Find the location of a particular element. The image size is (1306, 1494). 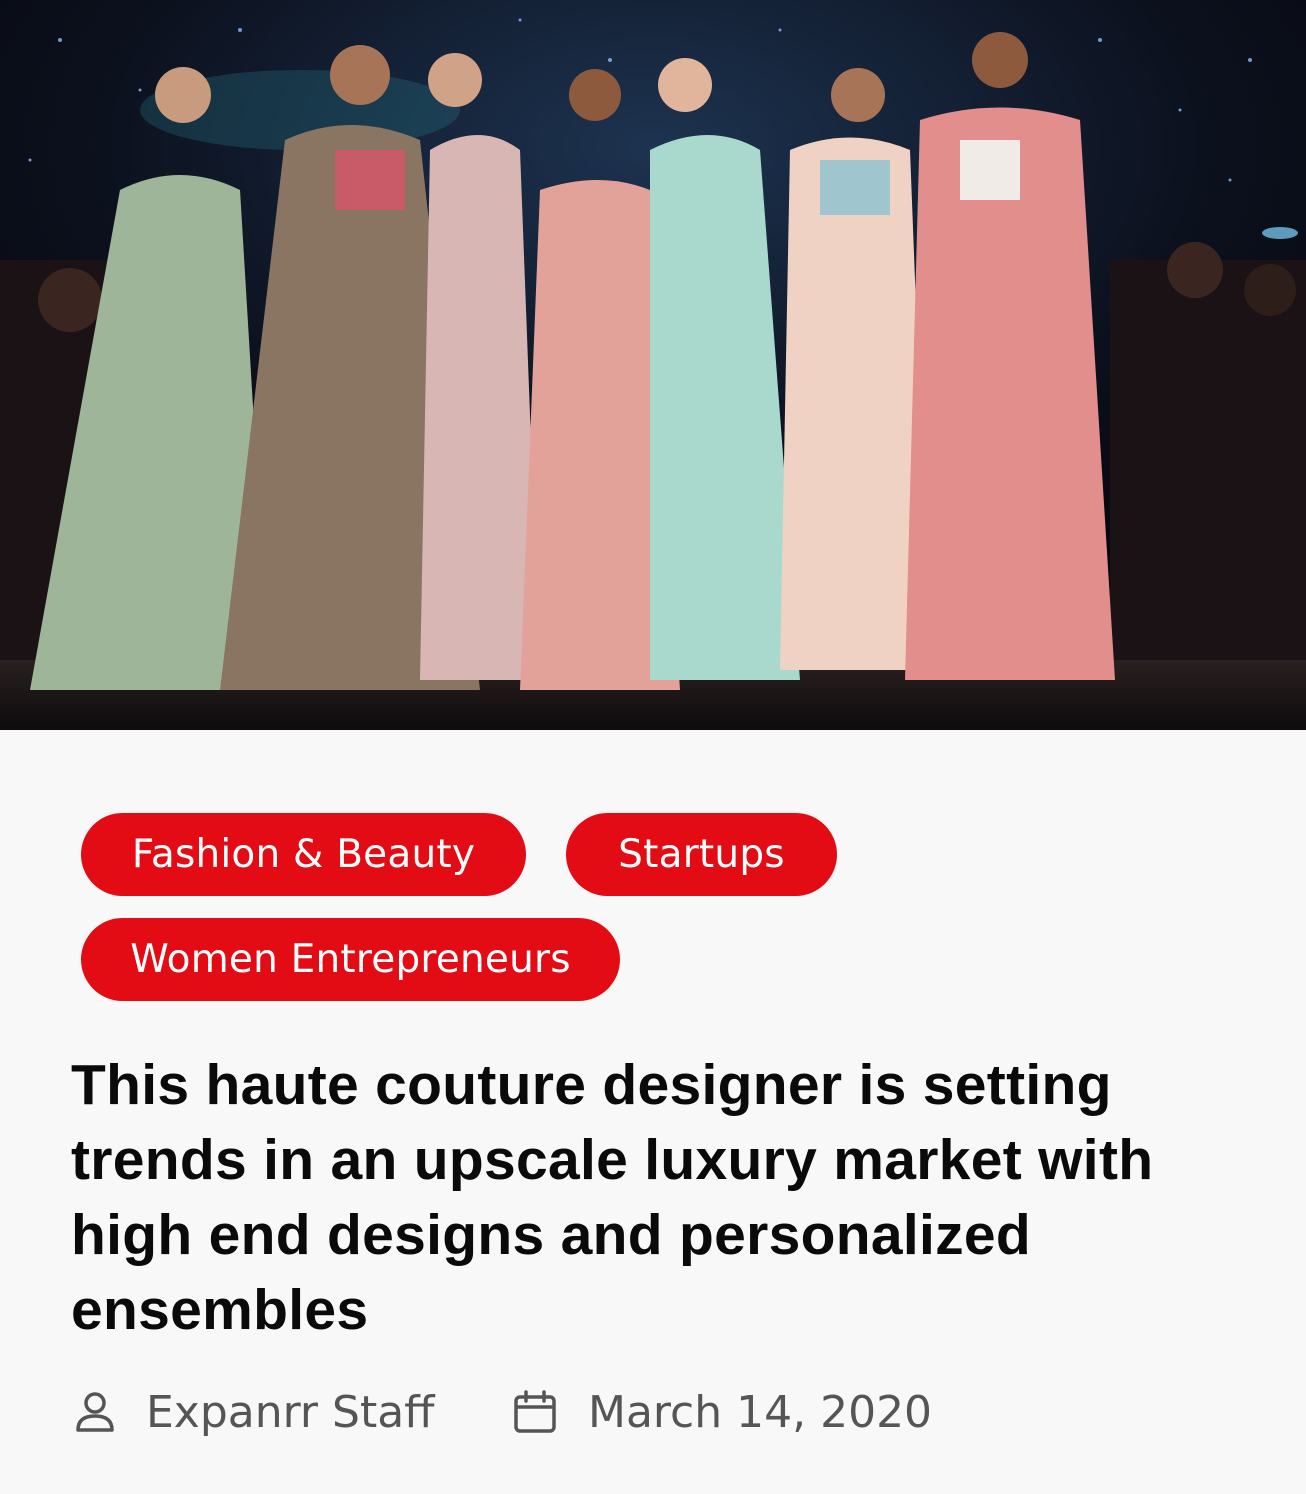

tag-startups: Startups is located at coordinates (701, 854).